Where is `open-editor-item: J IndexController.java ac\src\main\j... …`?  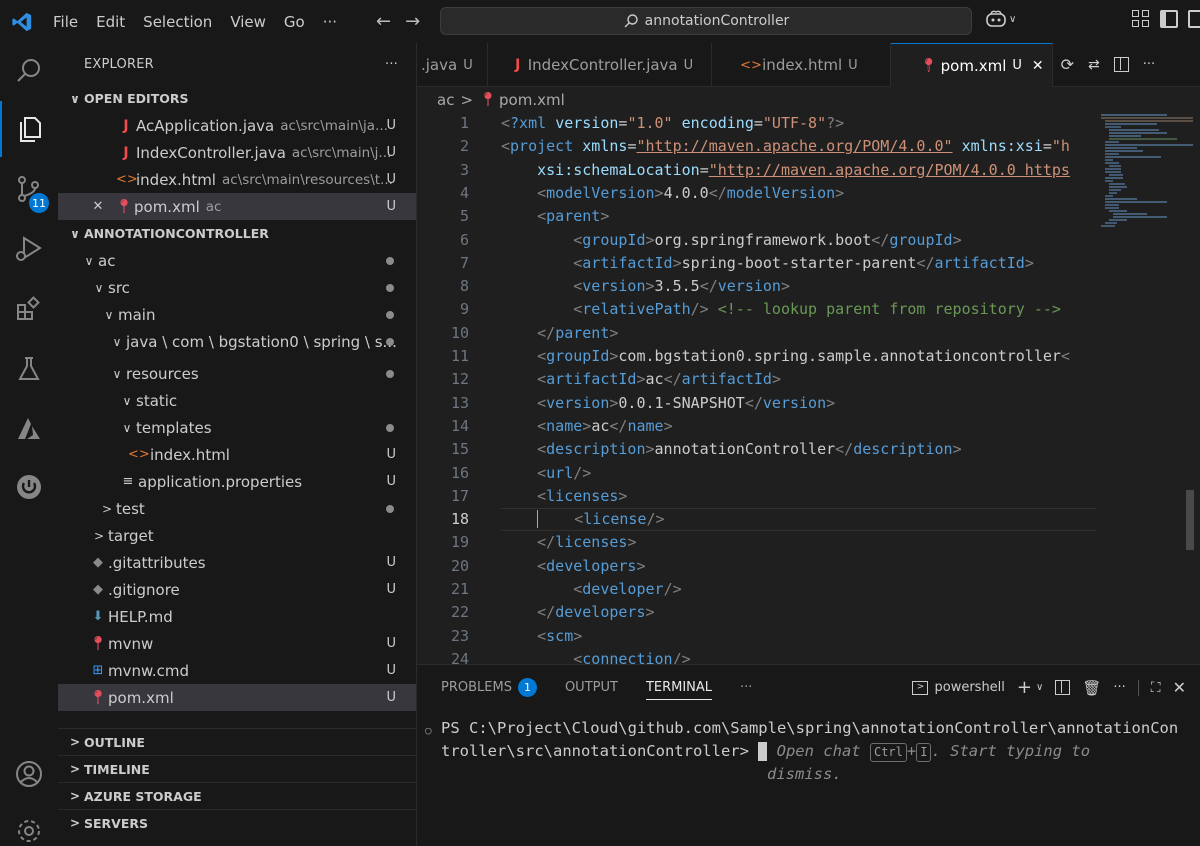
open-editor-item: J IndexController.java ac\src\main\j... … is located at coordinates (237, 152).